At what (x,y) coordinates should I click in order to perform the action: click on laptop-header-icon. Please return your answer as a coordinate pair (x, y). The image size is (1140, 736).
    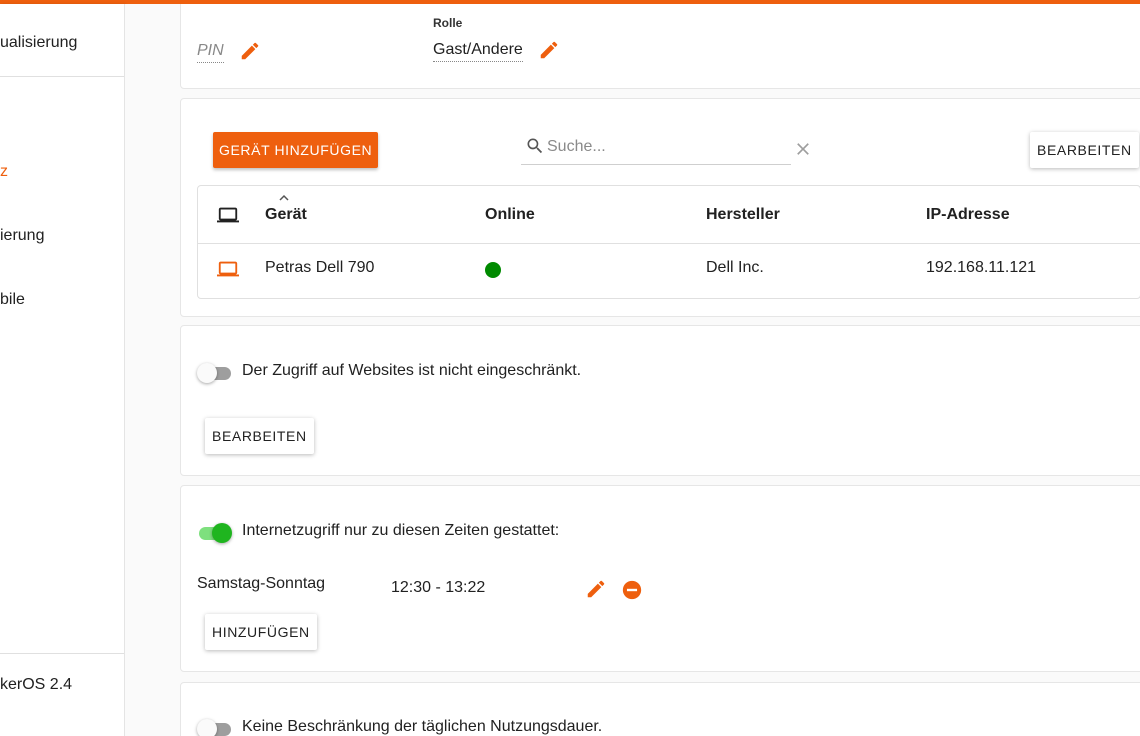
    Looking at the image, I should click on (228, 215).